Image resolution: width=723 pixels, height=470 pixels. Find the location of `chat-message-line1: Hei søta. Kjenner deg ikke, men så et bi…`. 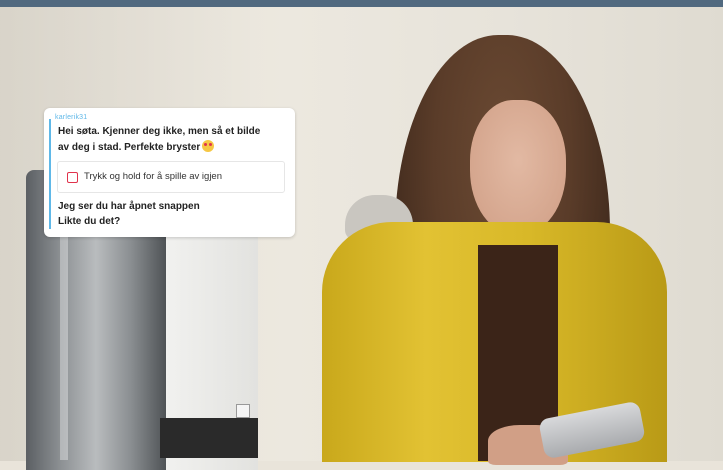

chat-message-line1: Hei søta. Kjenner deg ikke, men så et bi… is located at coordinates (159, 131).